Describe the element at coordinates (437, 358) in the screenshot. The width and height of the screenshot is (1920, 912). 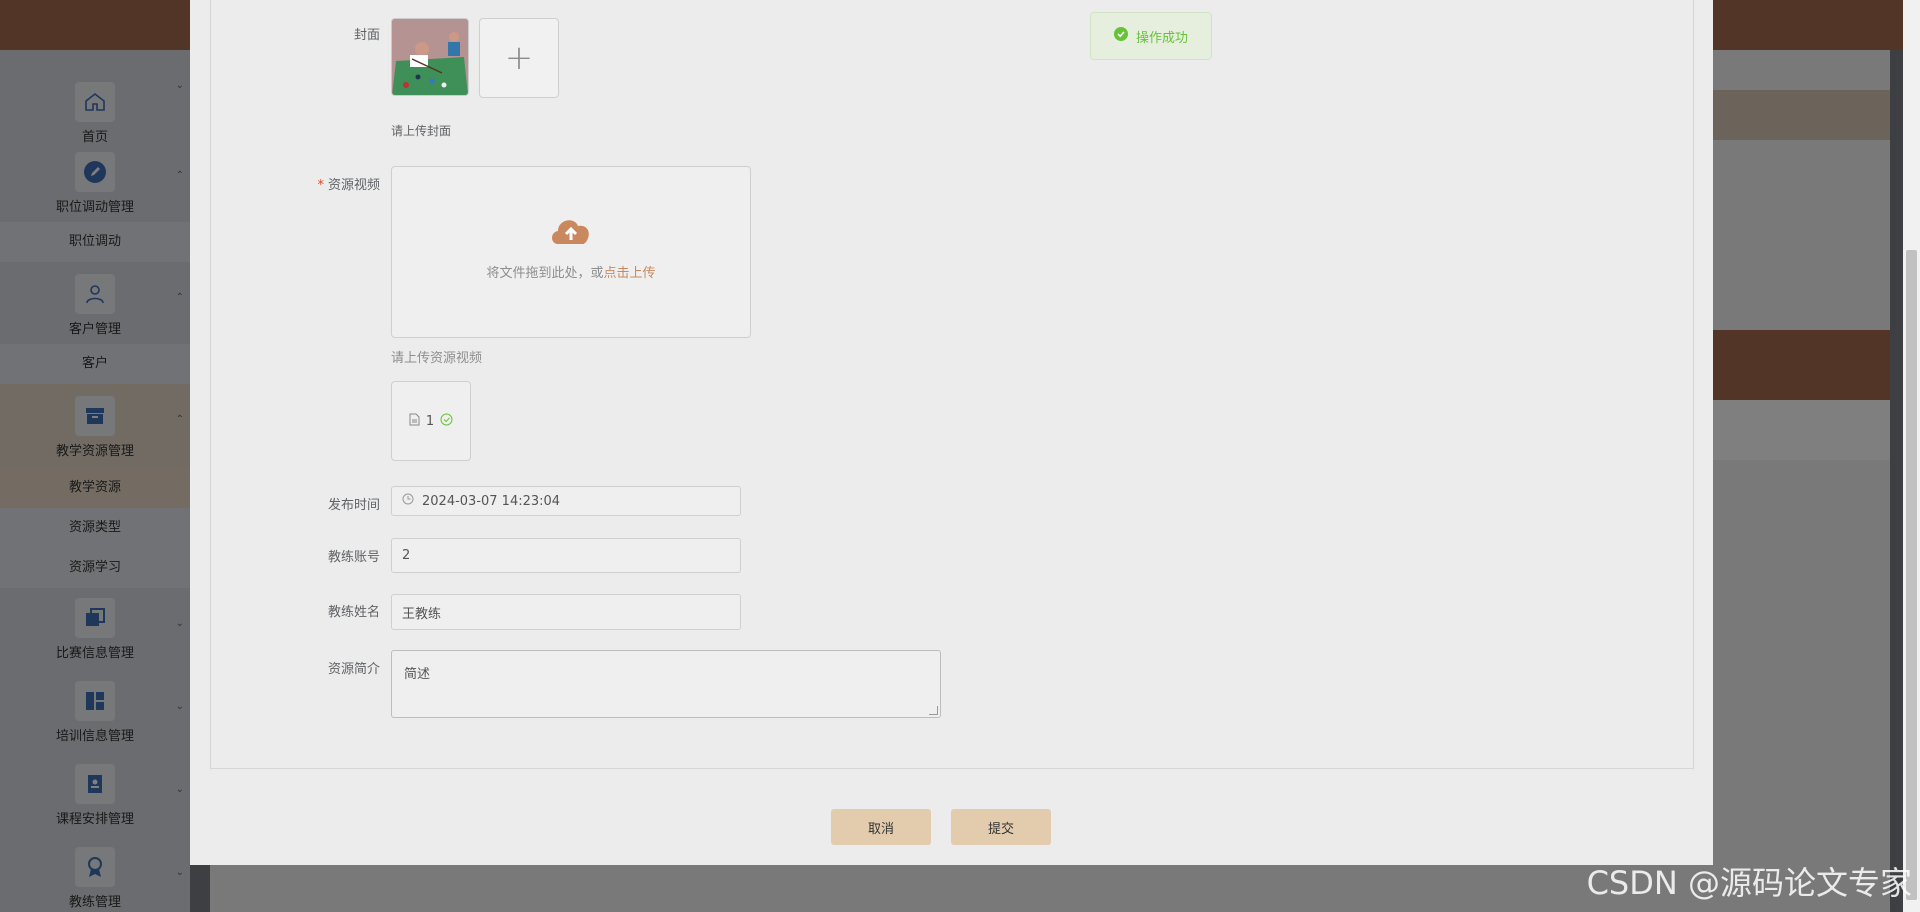
I see `video-hint: 请上传资源视频` at that location.